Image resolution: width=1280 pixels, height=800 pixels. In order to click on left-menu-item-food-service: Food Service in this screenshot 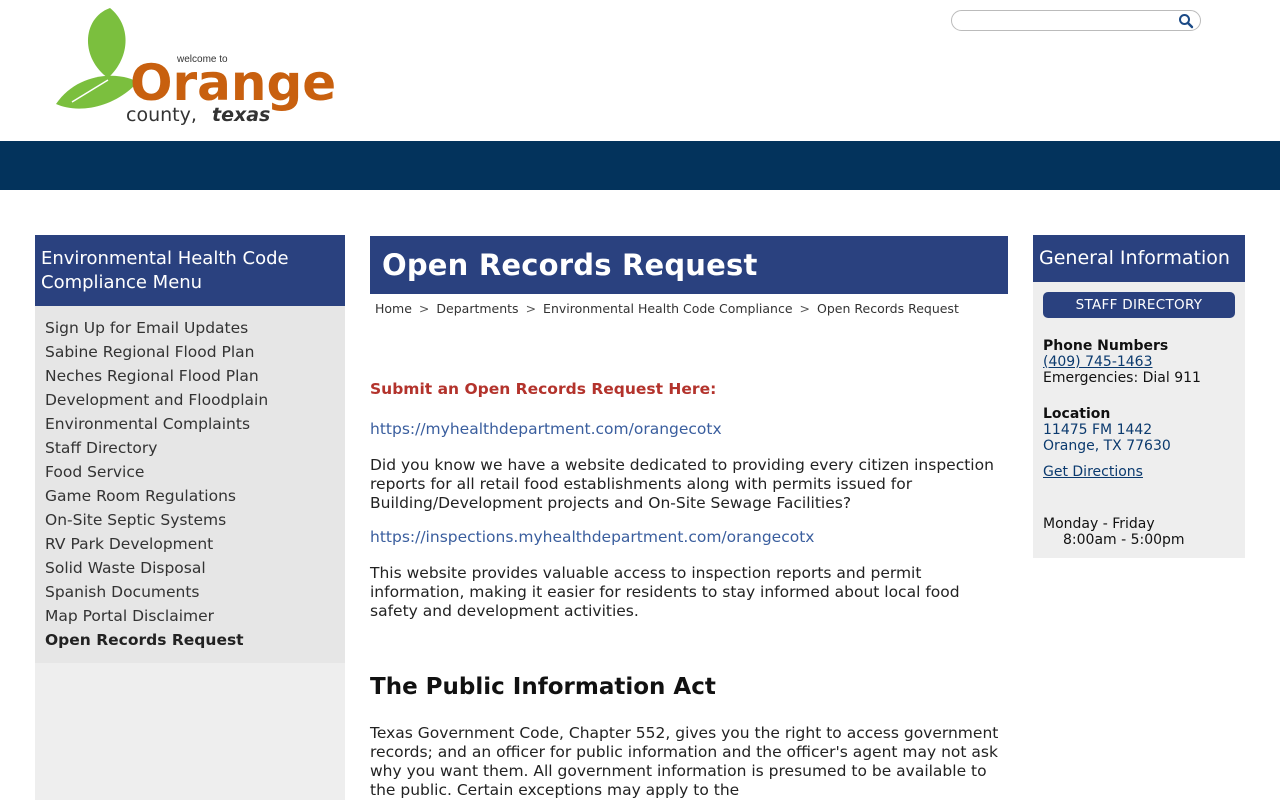, I will do `click(195, 472)`.